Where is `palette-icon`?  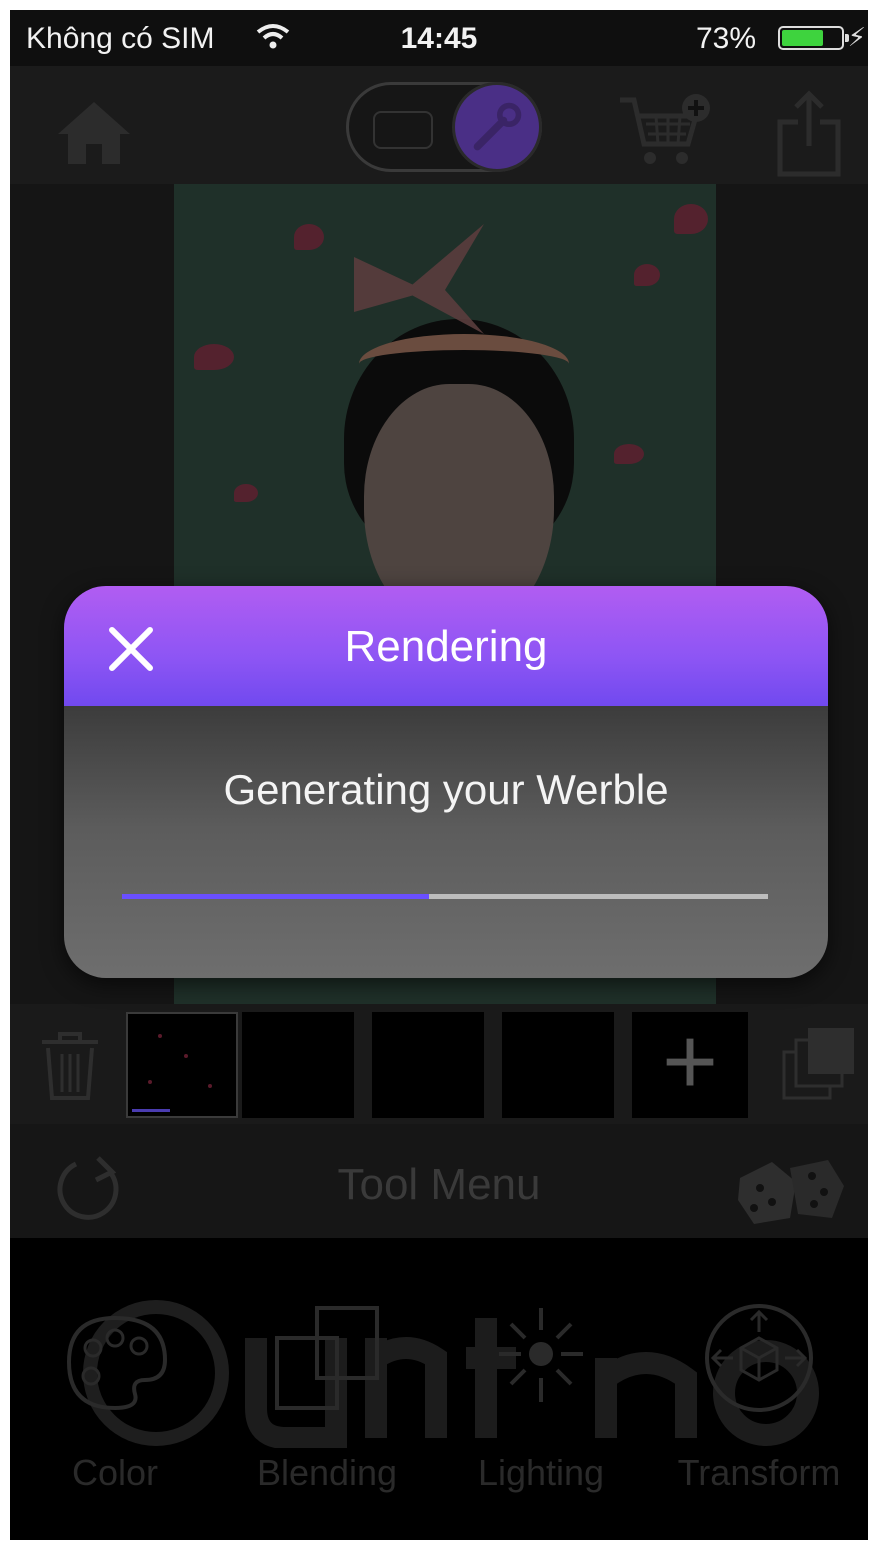
palette-icon is located at coordinates (117, 1363).